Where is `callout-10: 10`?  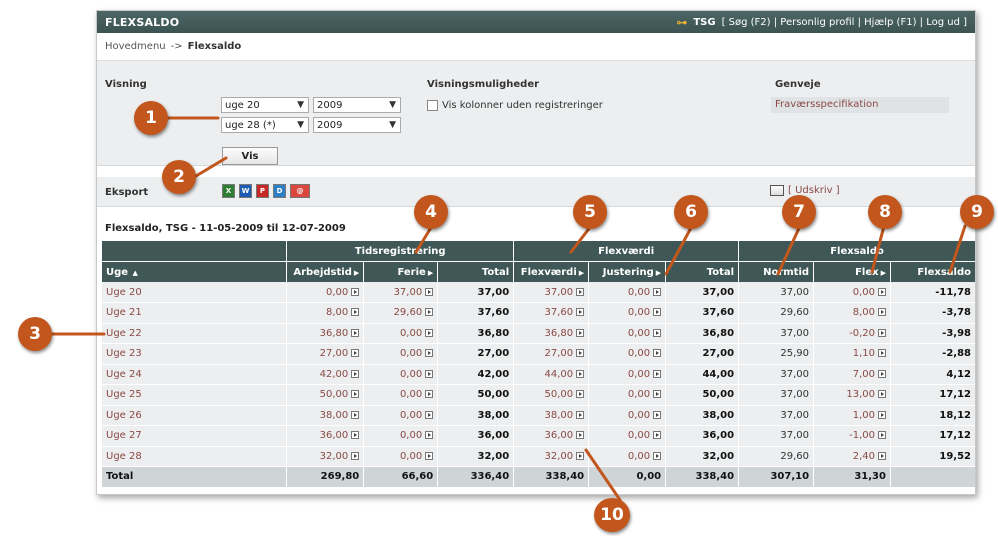
callout-10: 10 is located at coordinates (612, 515).